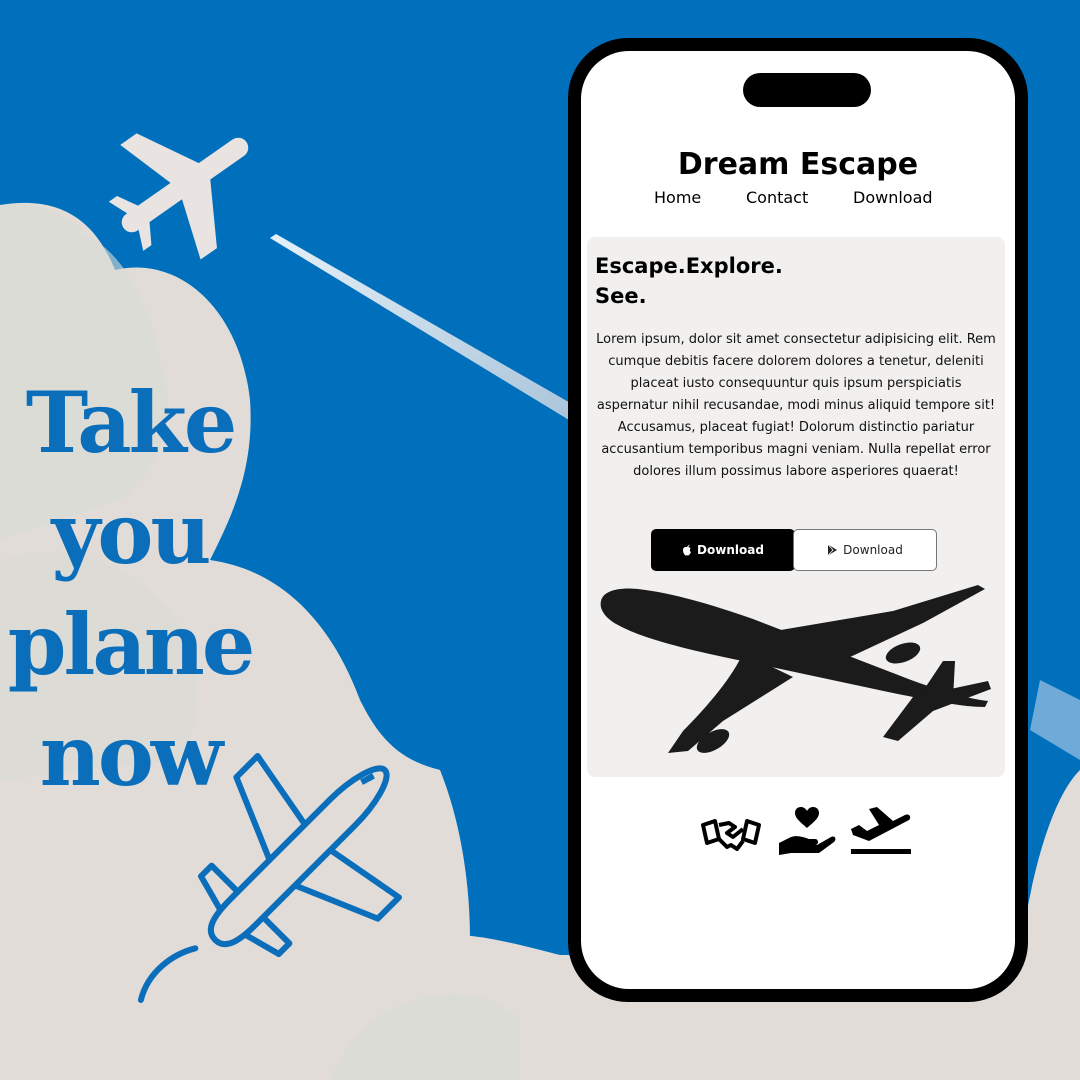 The width and height of the screenshot is (1080, 1080). I want to click on nav-home: Home, so click(677, 197).